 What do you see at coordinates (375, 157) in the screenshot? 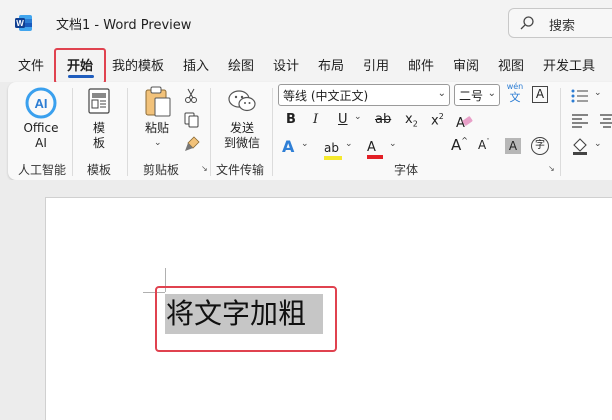
I see `font-color-swatch` at bounding box center [375, 157].